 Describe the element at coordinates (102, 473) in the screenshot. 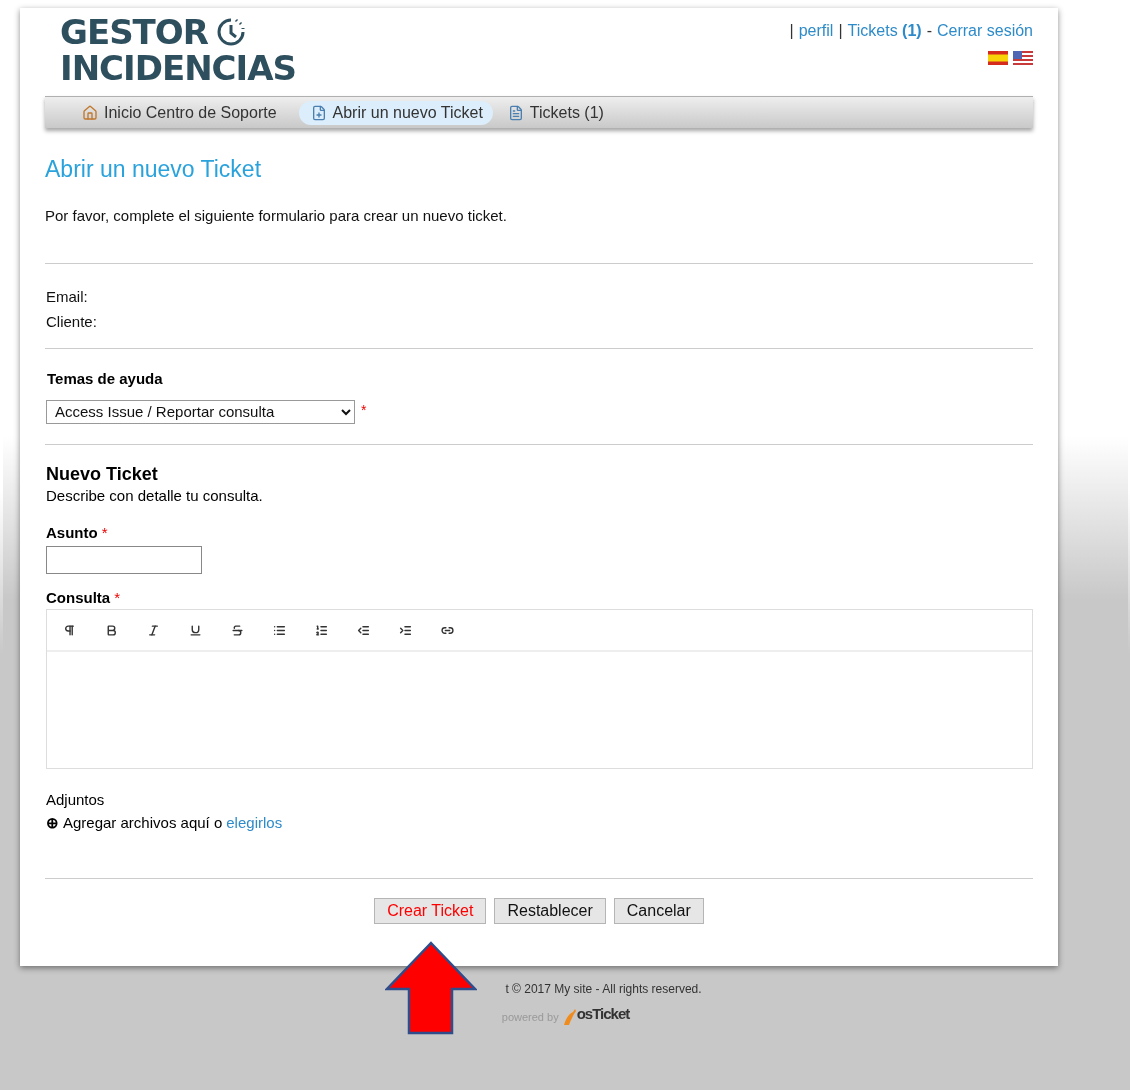

I see `section-title: Nuevo Ticket` at that location.